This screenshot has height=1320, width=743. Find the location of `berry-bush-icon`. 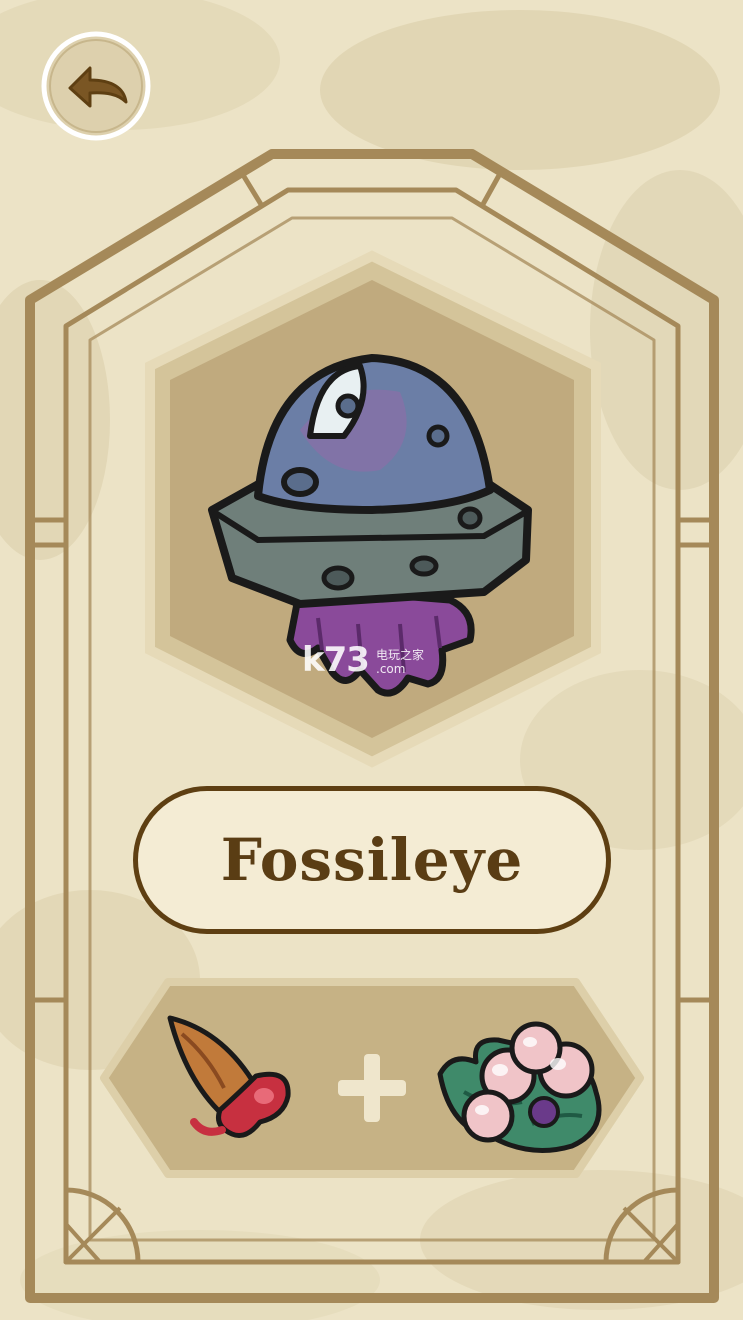

berry-bush-icon is located at coordinates (520, 1087).